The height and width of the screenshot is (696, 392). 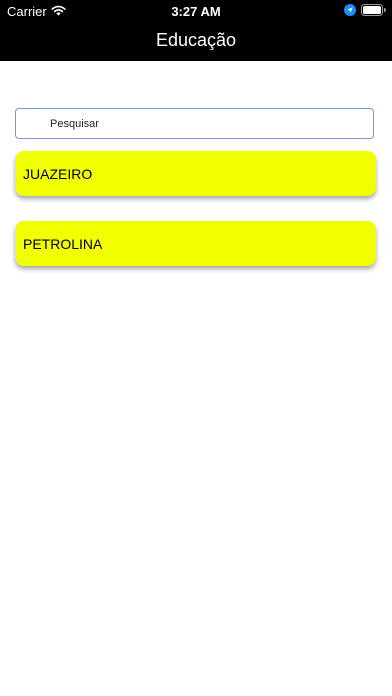 What do you see at coordinates (195, 173) in the screenshot?
I see `list-item-juazeiro: JUAZEIRO` at bounding box center [195, 173].